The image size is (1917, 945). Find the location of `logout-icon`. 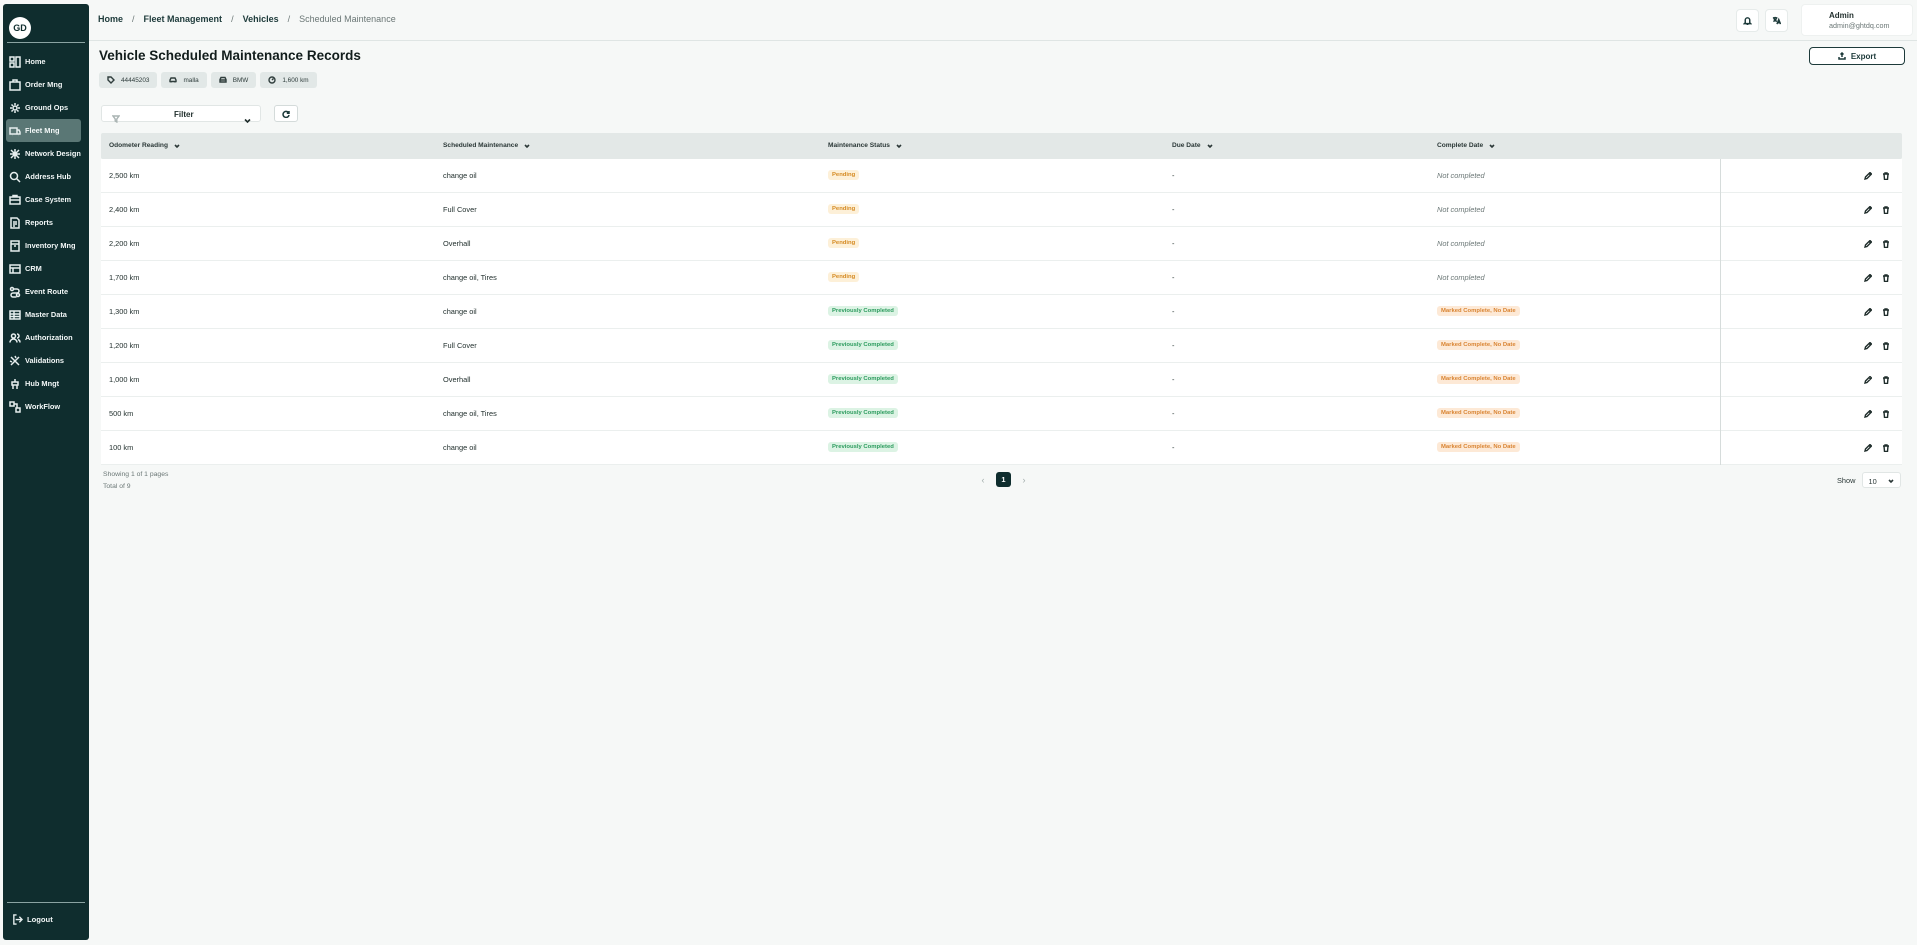

logout-icon is located at coordinates (18, 919).